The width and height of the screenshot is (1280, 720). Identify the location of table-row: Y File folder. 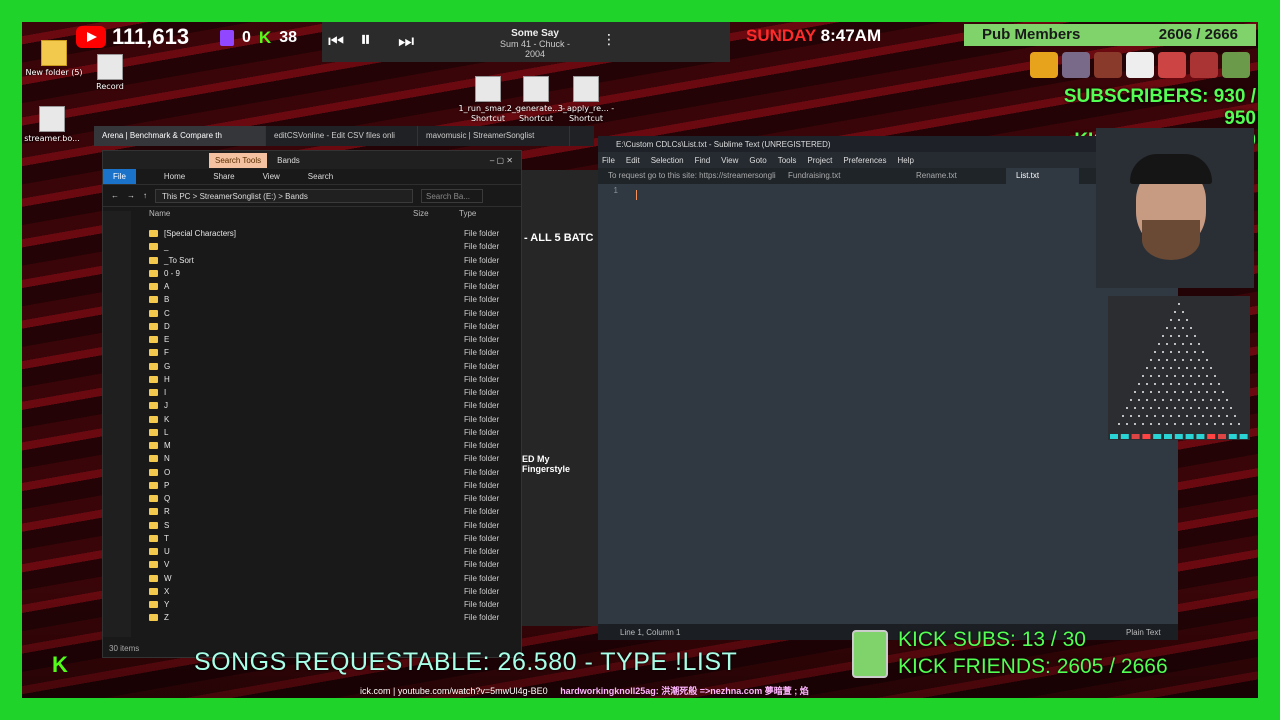
(334, 604).